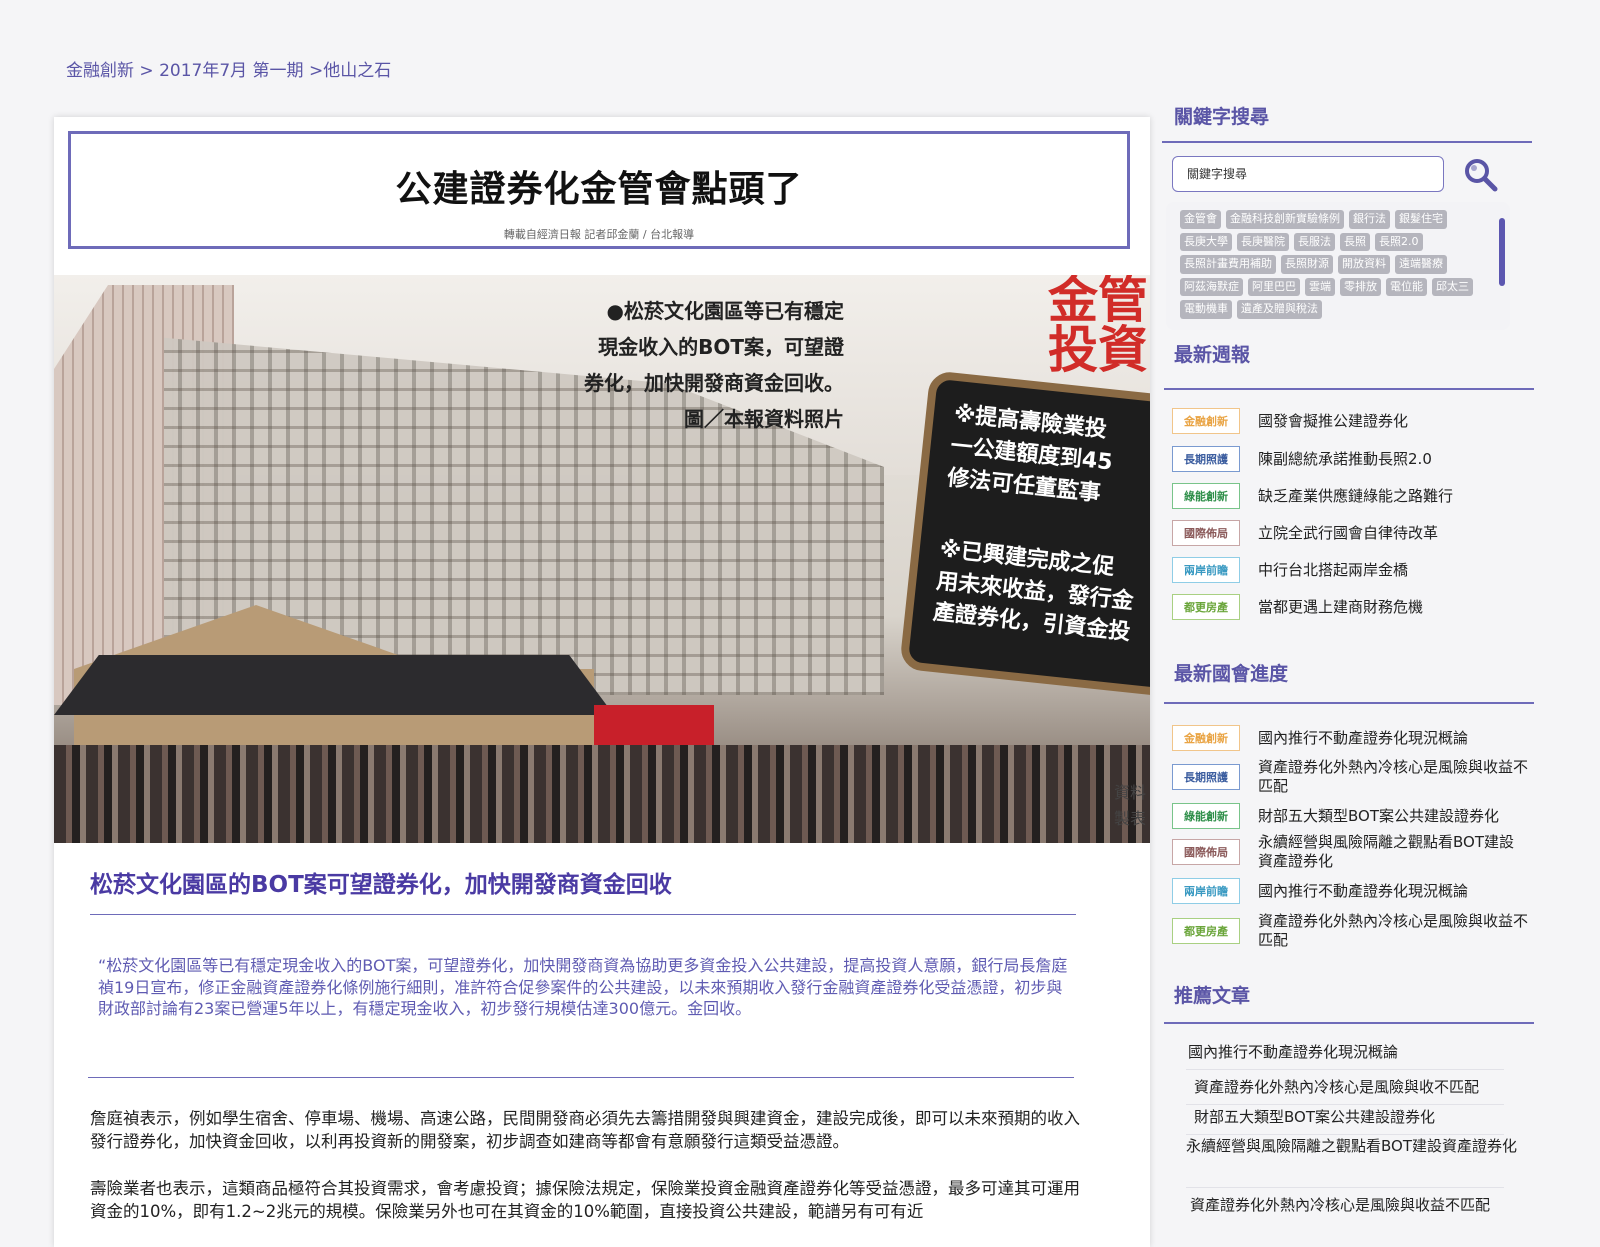 The image size is (1600, 1247). What do you see at coordinates (1393, 570) in the screenshot?
I see `news-link: 中行台北搭起兩岸金橋` at bounding box center [1393, 570].